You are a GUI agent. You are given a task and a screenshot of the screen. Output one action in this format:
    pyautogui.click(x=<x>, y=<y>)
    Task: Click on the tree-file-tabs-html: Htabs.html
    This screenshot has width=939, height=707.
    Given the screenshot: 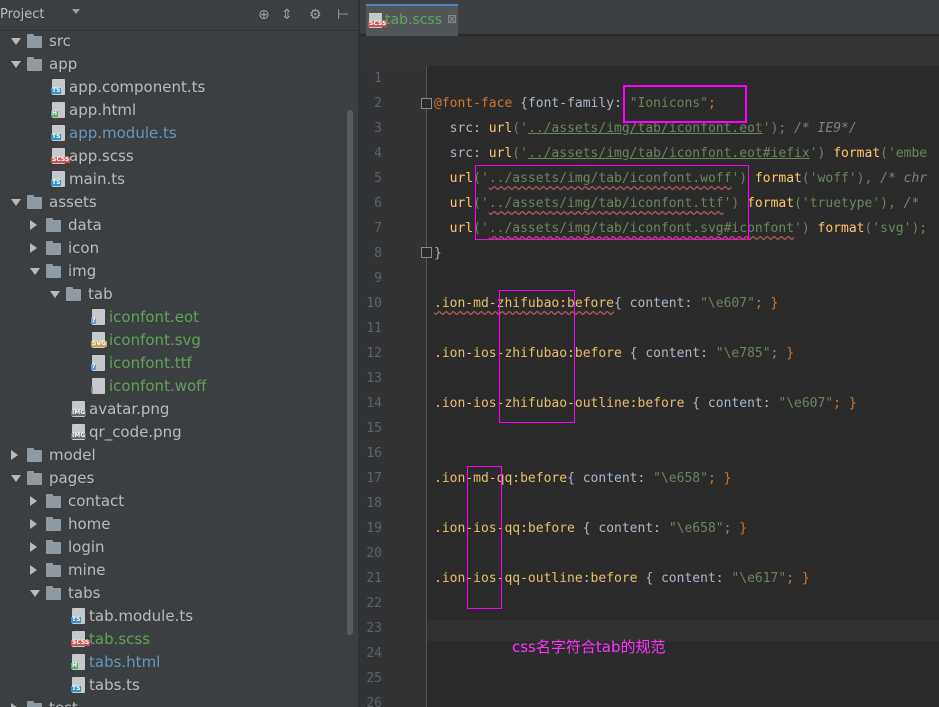 What is the action you would take?
    pyautogui.click(x=173, y=662)
    